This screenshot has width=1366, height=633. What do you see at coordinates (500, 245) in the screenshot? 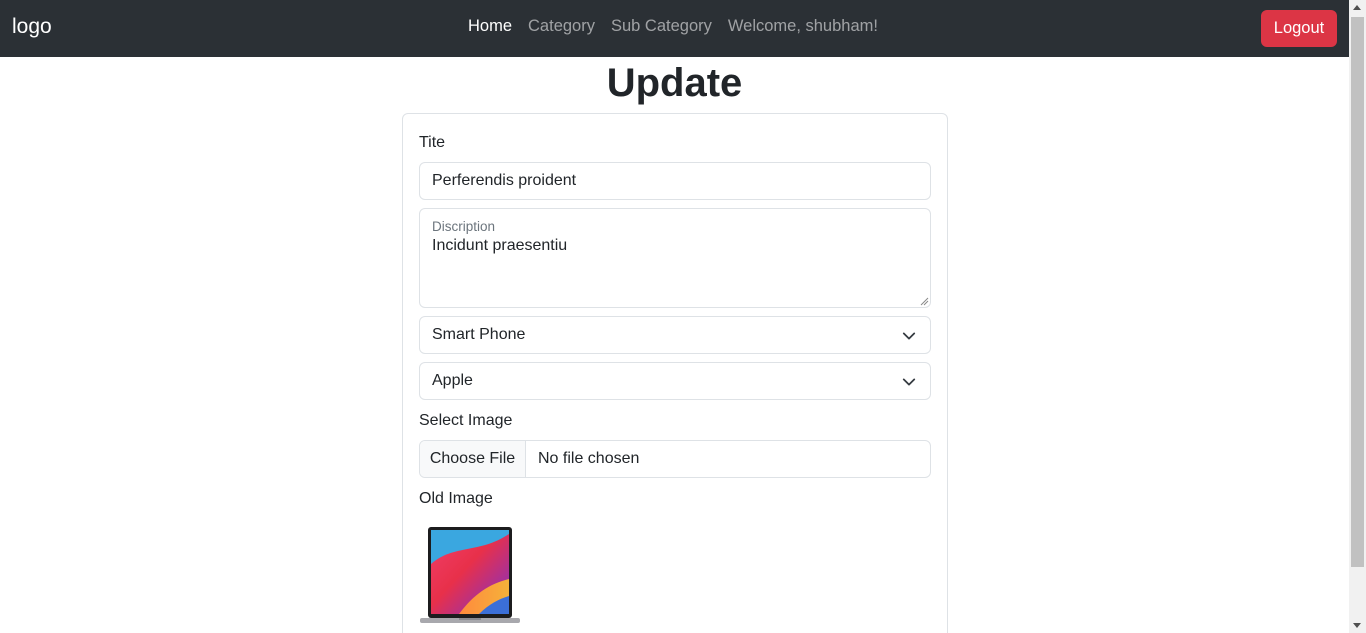
I see `description-value: Incidunt praesentiu` at bounding box center [500, 245].